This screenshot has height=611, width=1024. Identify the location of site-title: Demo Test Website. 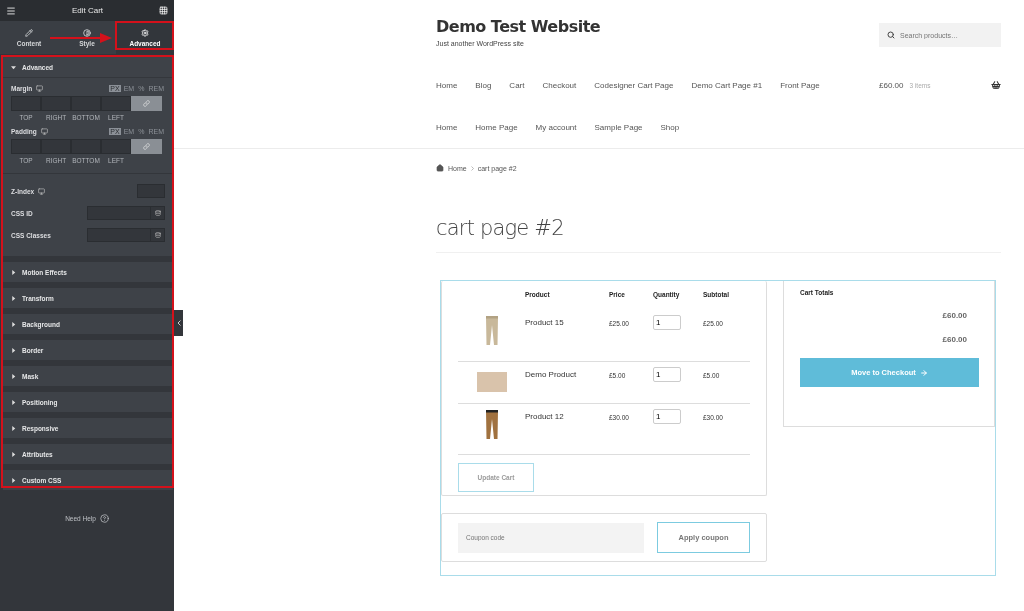
(518, 26).